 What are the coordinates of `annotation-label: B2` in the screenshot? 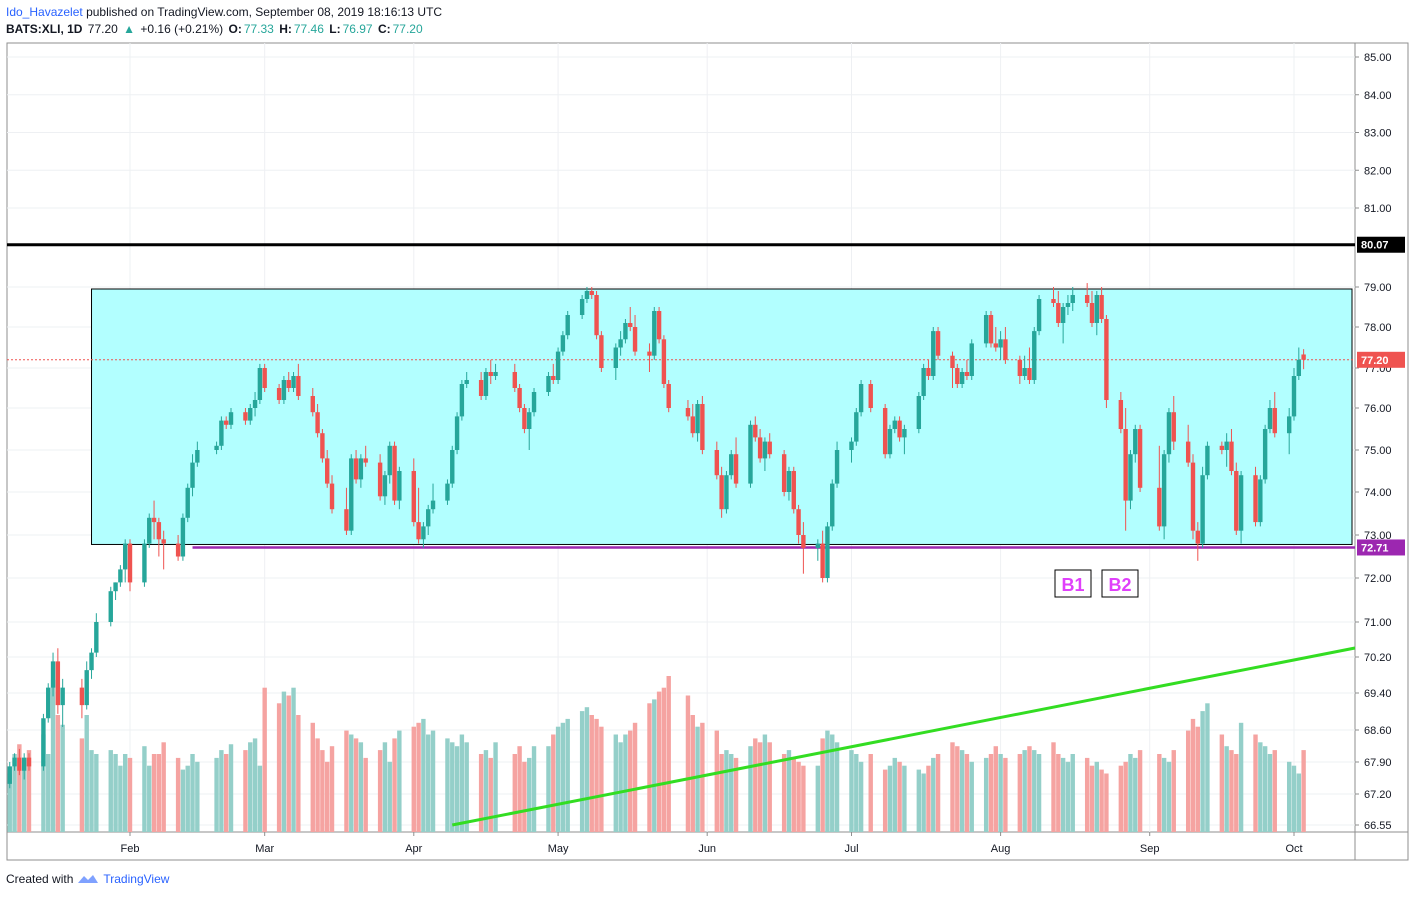 It's located at (1119, 585).